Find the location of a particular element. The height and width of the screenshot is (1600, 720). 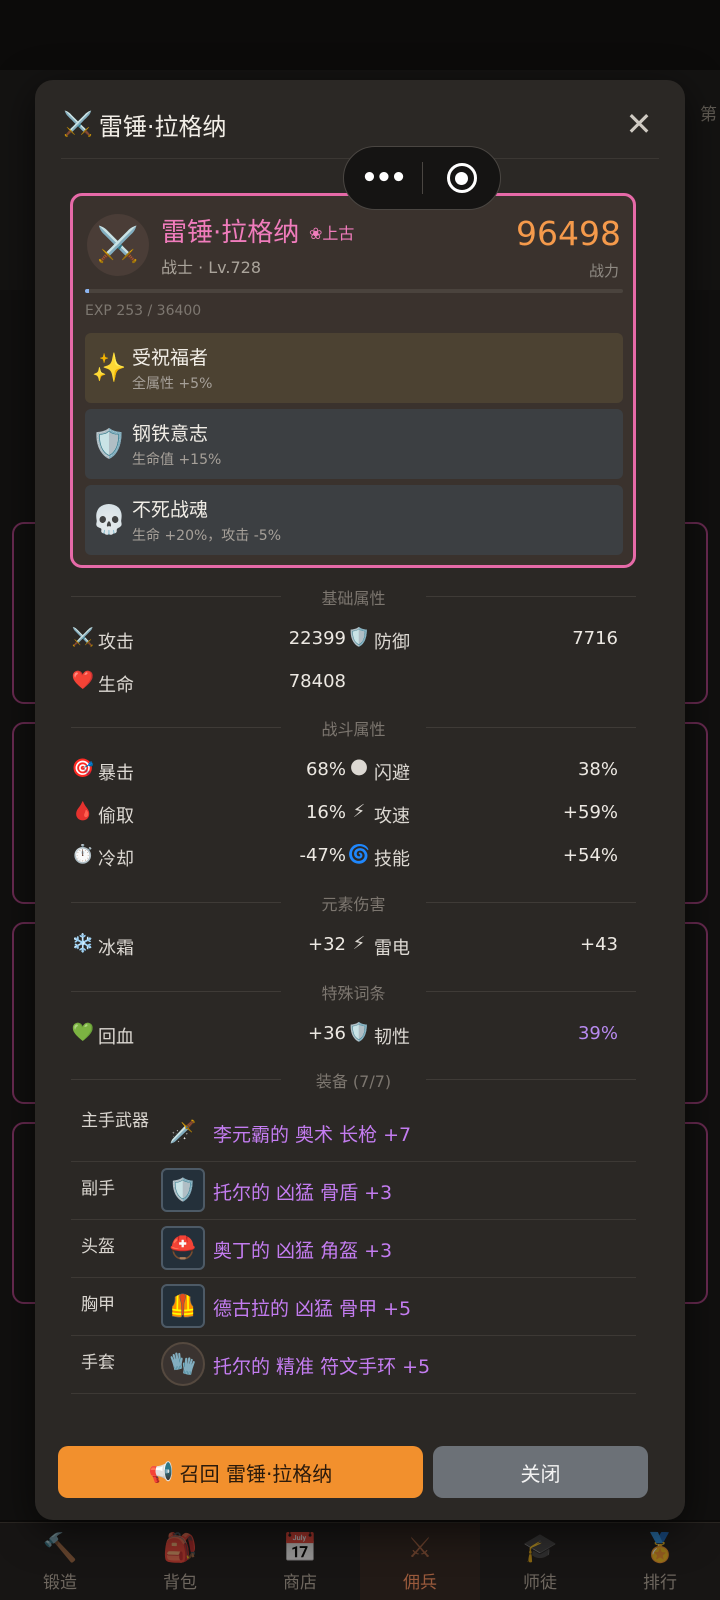

background-side-text: 第 is located at coordinates (708, 115).